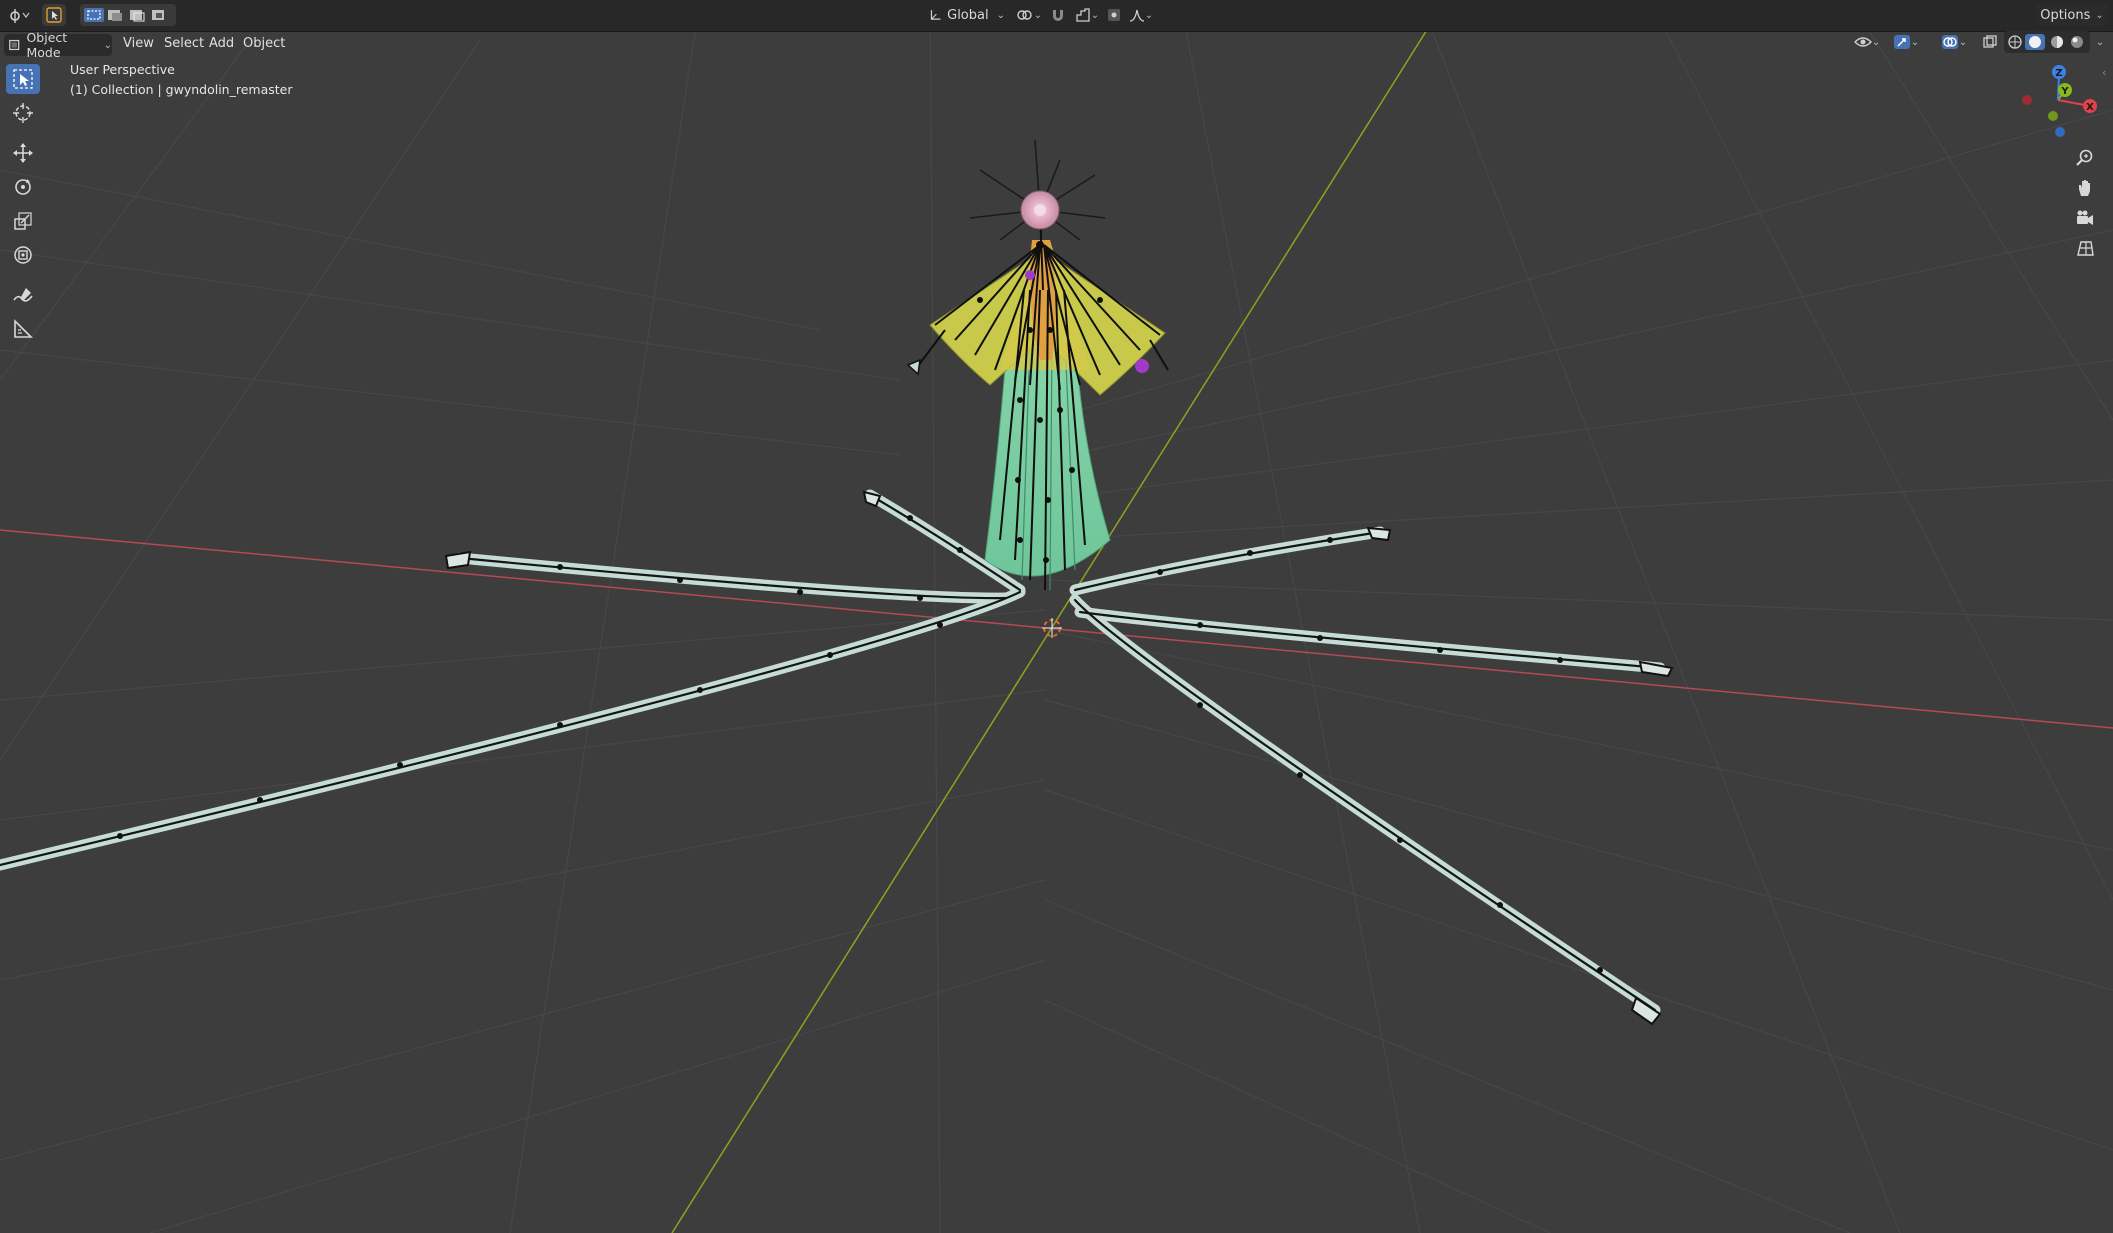 The width and height of the screenshot is (2113, 1233). I want to click on zoom-icon, so click(2084, 157).